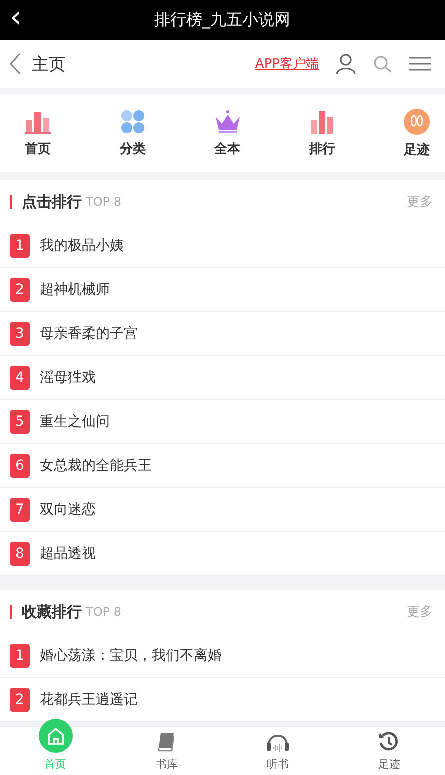 Image resolution: width=445 pixels, height=775 pixels. What do you see at coordinates (346, 64) in the screenshot?
I see `user-icon` at bounding box center [346, 64].